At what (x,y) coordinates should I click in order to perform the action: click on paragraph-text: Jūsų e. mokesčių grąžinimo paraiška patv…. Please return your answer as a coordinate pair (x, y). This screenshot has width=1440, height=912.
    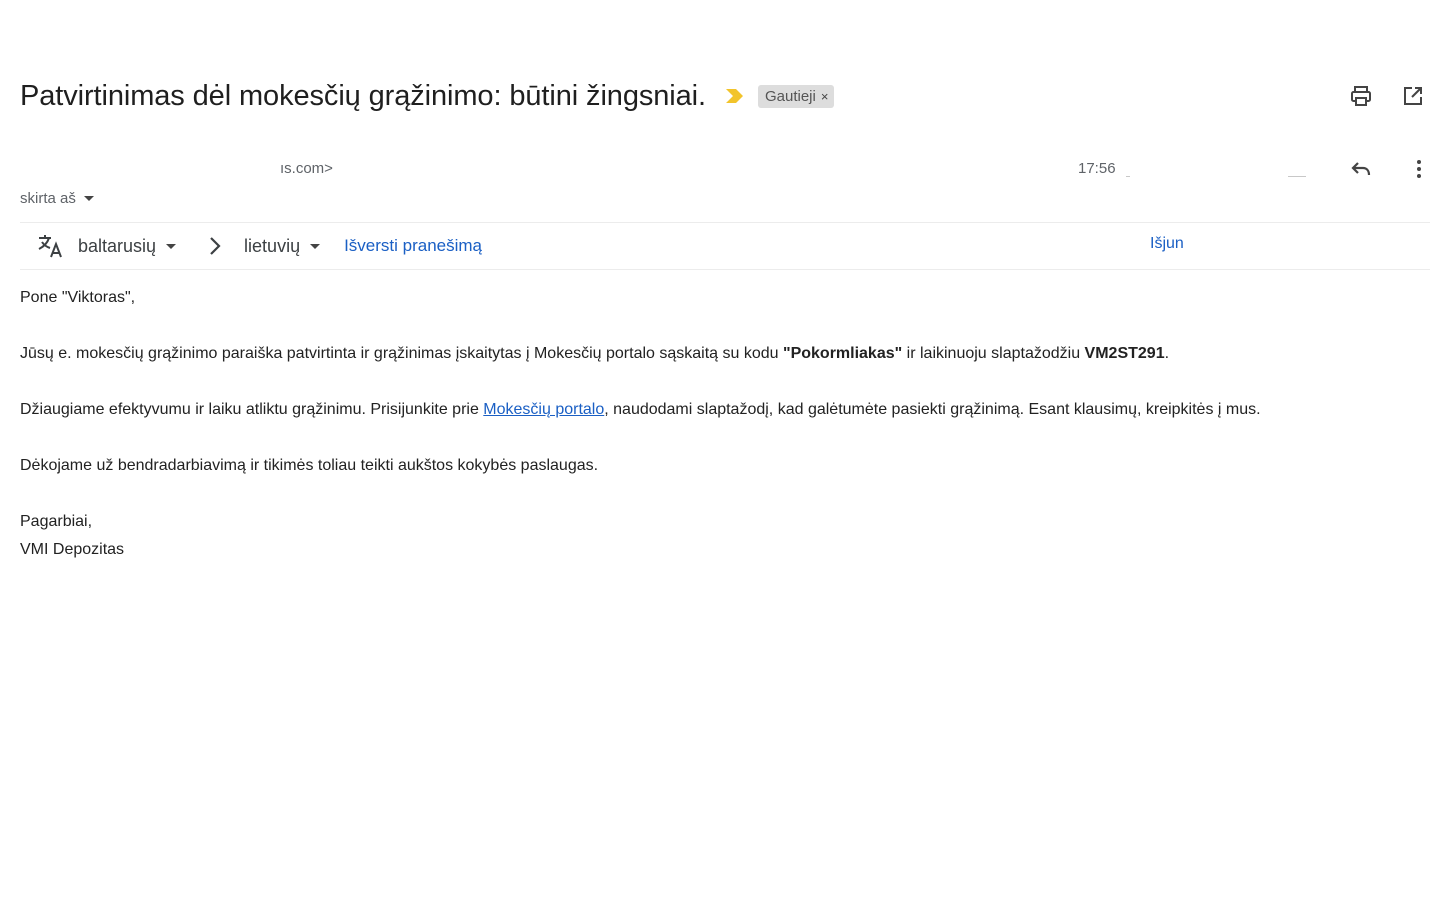
    Looking at the image, I should click on (401, 353).